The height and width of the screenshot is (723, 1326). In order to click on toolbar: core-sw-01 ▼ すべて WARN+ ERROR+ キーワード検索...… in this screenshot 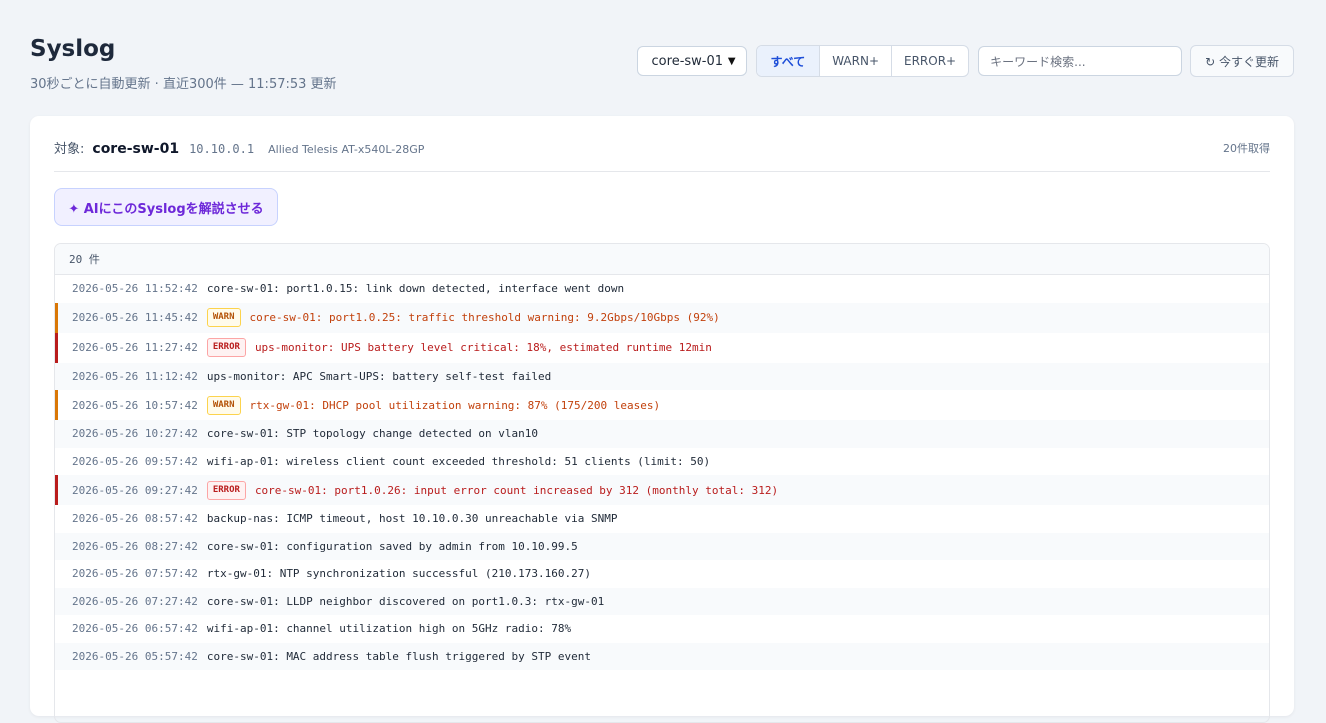, I will do `click(965, 61)`.